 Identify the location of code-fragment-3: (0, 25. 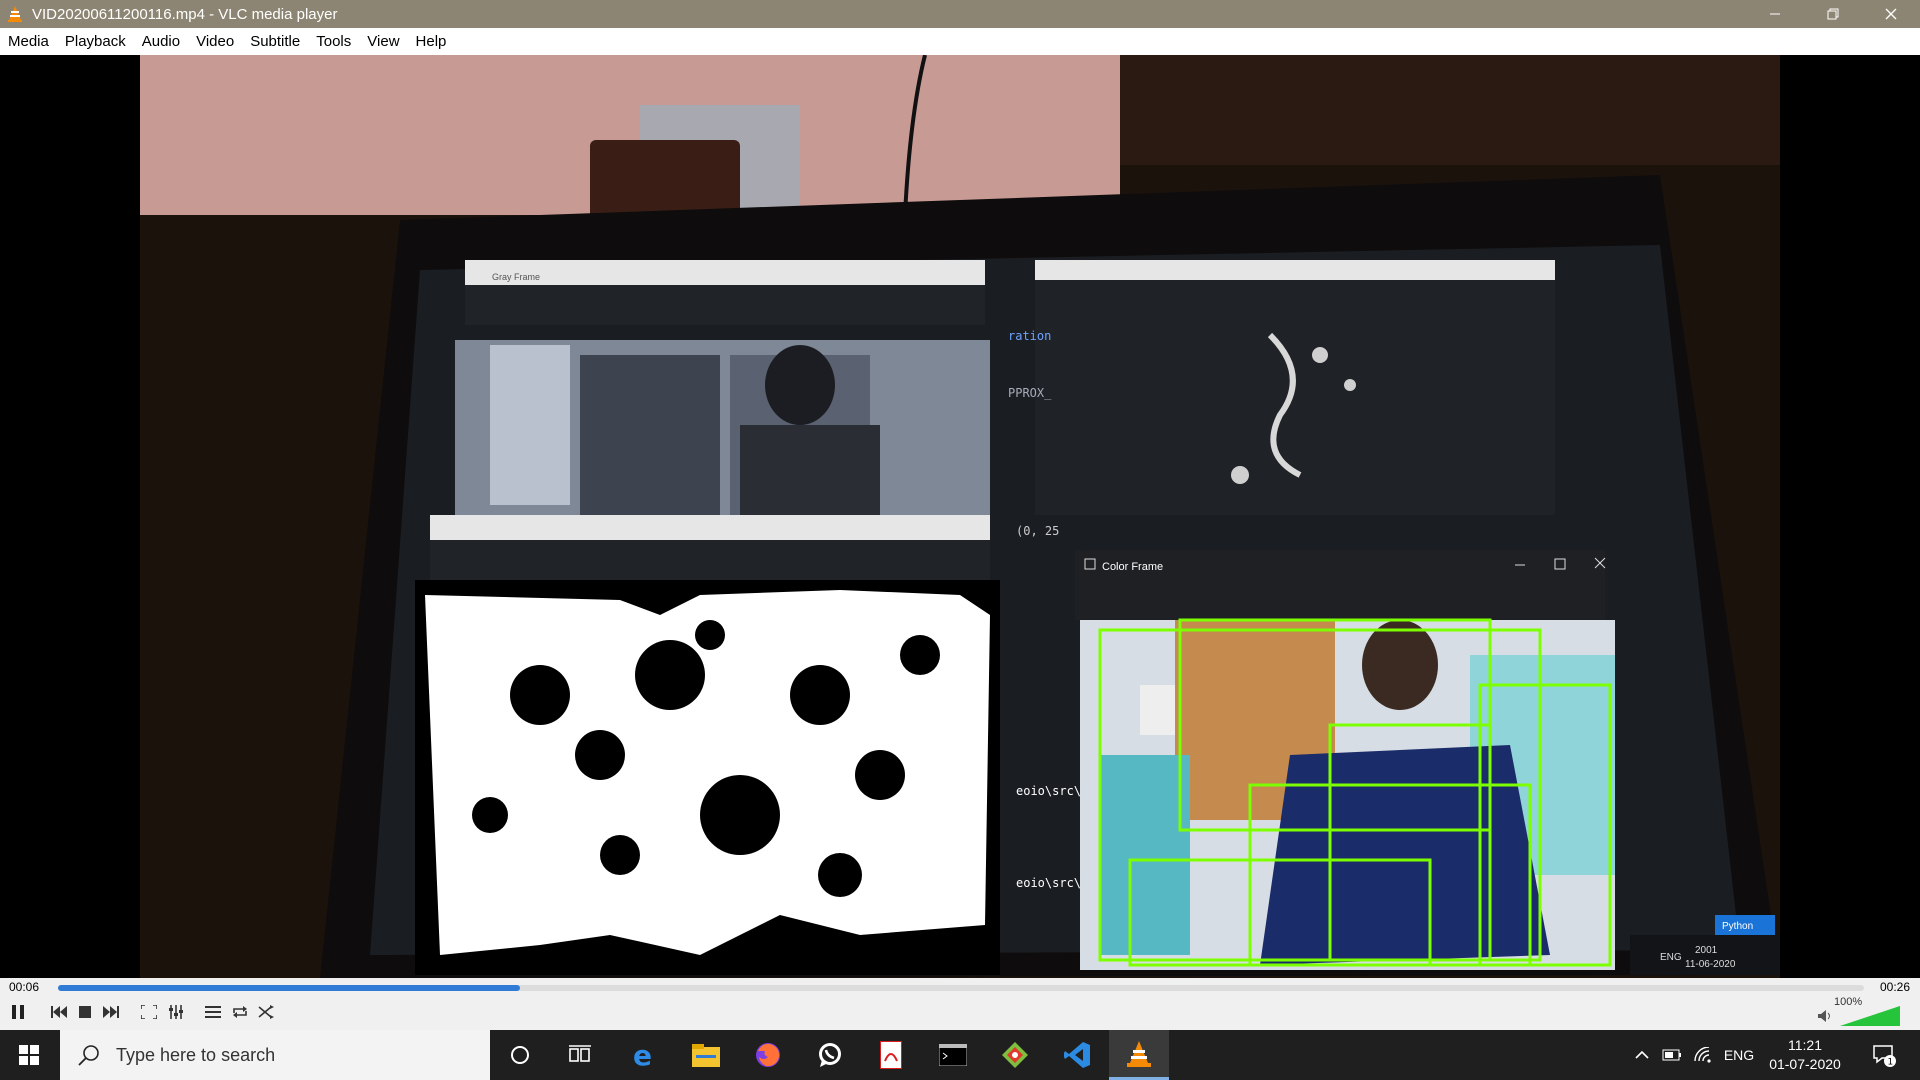
(1037, 531).